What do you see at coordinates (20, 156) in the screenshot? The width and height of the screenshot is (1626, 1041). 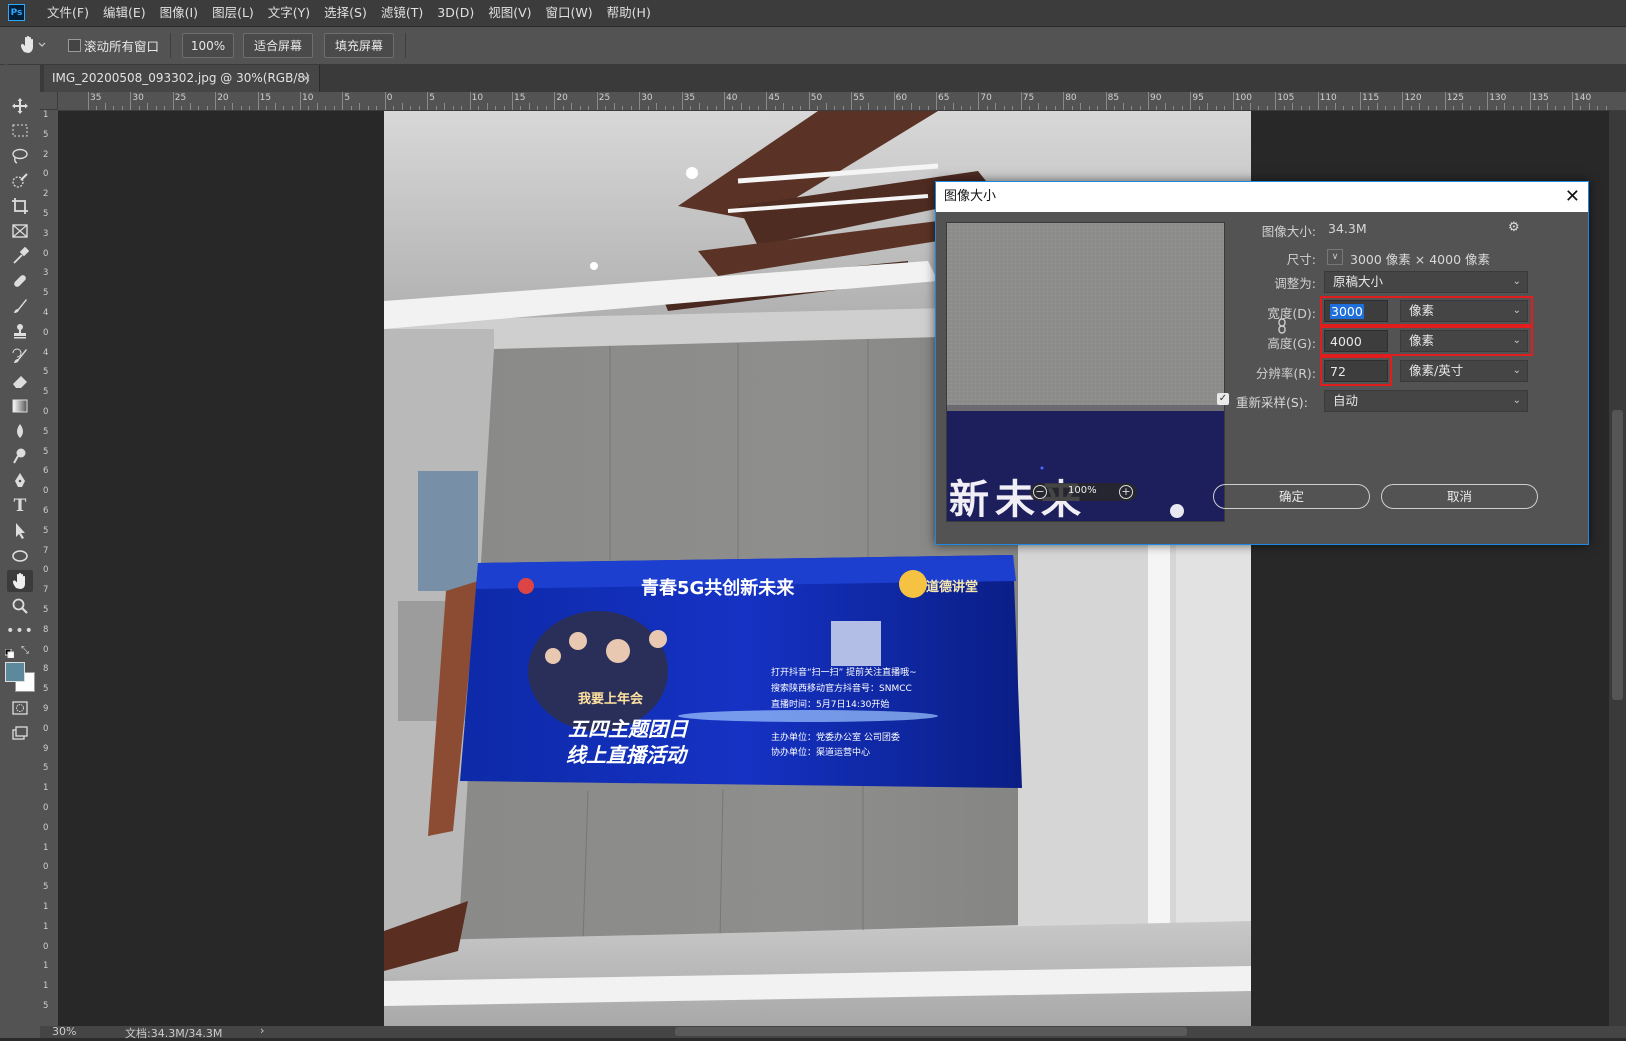 I see `lasso-tool-icon` at bounding box center [20, 156].